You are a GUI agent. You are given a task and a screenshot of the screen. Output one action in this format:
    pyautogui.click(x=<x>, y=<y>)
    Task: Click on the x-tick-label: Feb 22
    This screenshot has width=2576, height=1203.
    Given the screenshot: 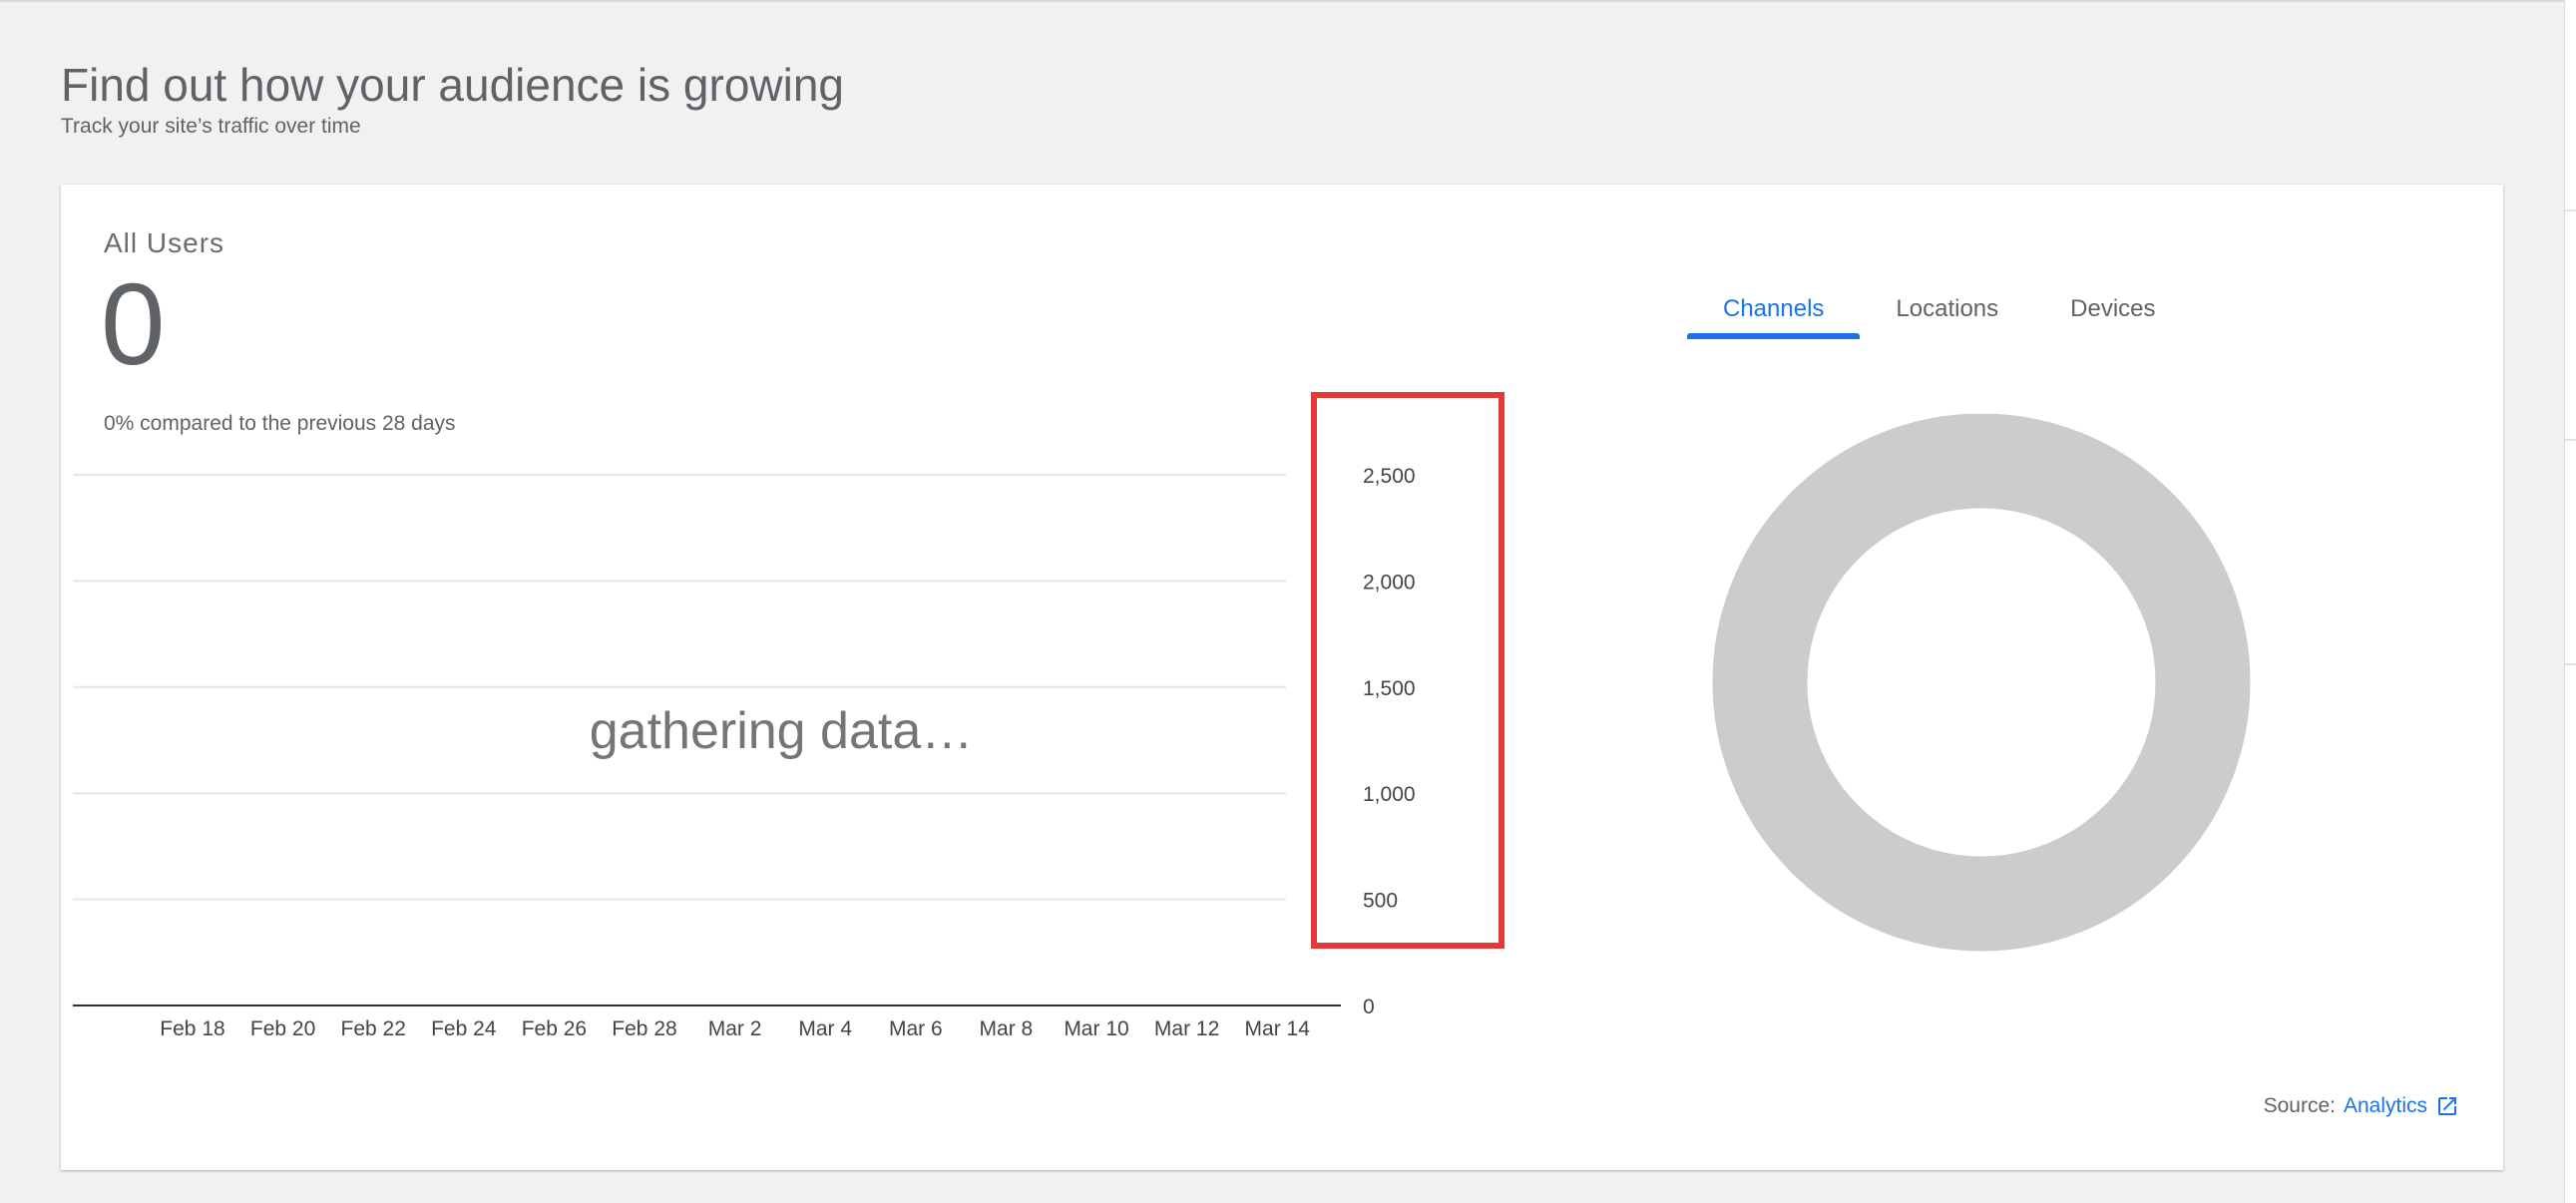 What is the action you would take?
    pyautogui.click(x=373, y=1028)
    